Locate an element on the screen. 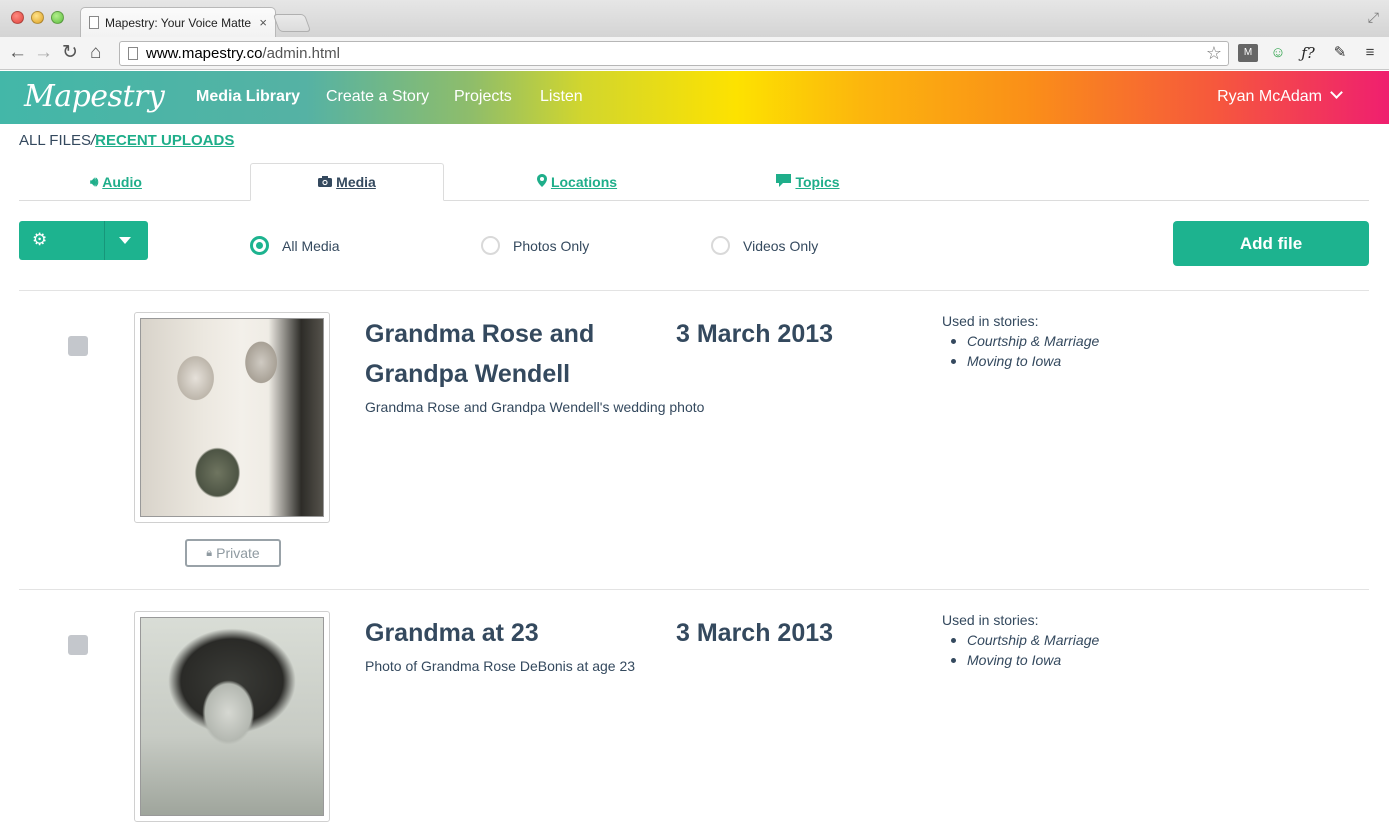  filter-videos-only: Videos Only is located at coordinates (764, 245).